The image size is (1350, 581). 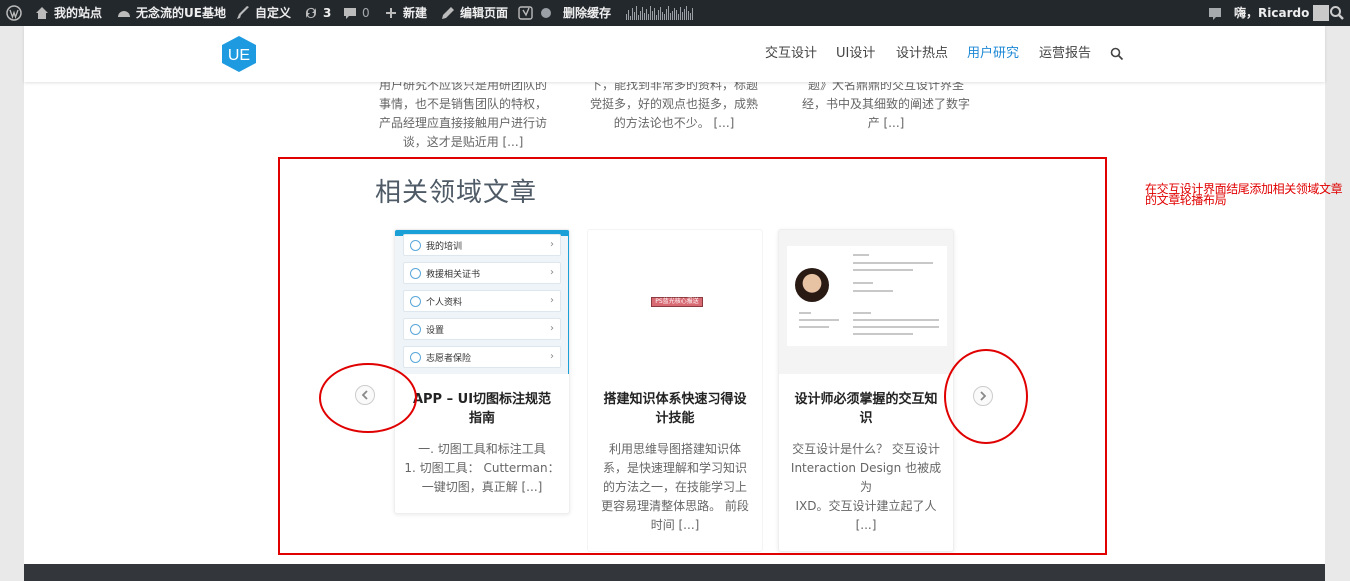 What do you see at coordinates (674, 123) in the screenshot?
I see `excerpt-line: 的方法论也不少。 [...]` at bounding box center [674, 123].